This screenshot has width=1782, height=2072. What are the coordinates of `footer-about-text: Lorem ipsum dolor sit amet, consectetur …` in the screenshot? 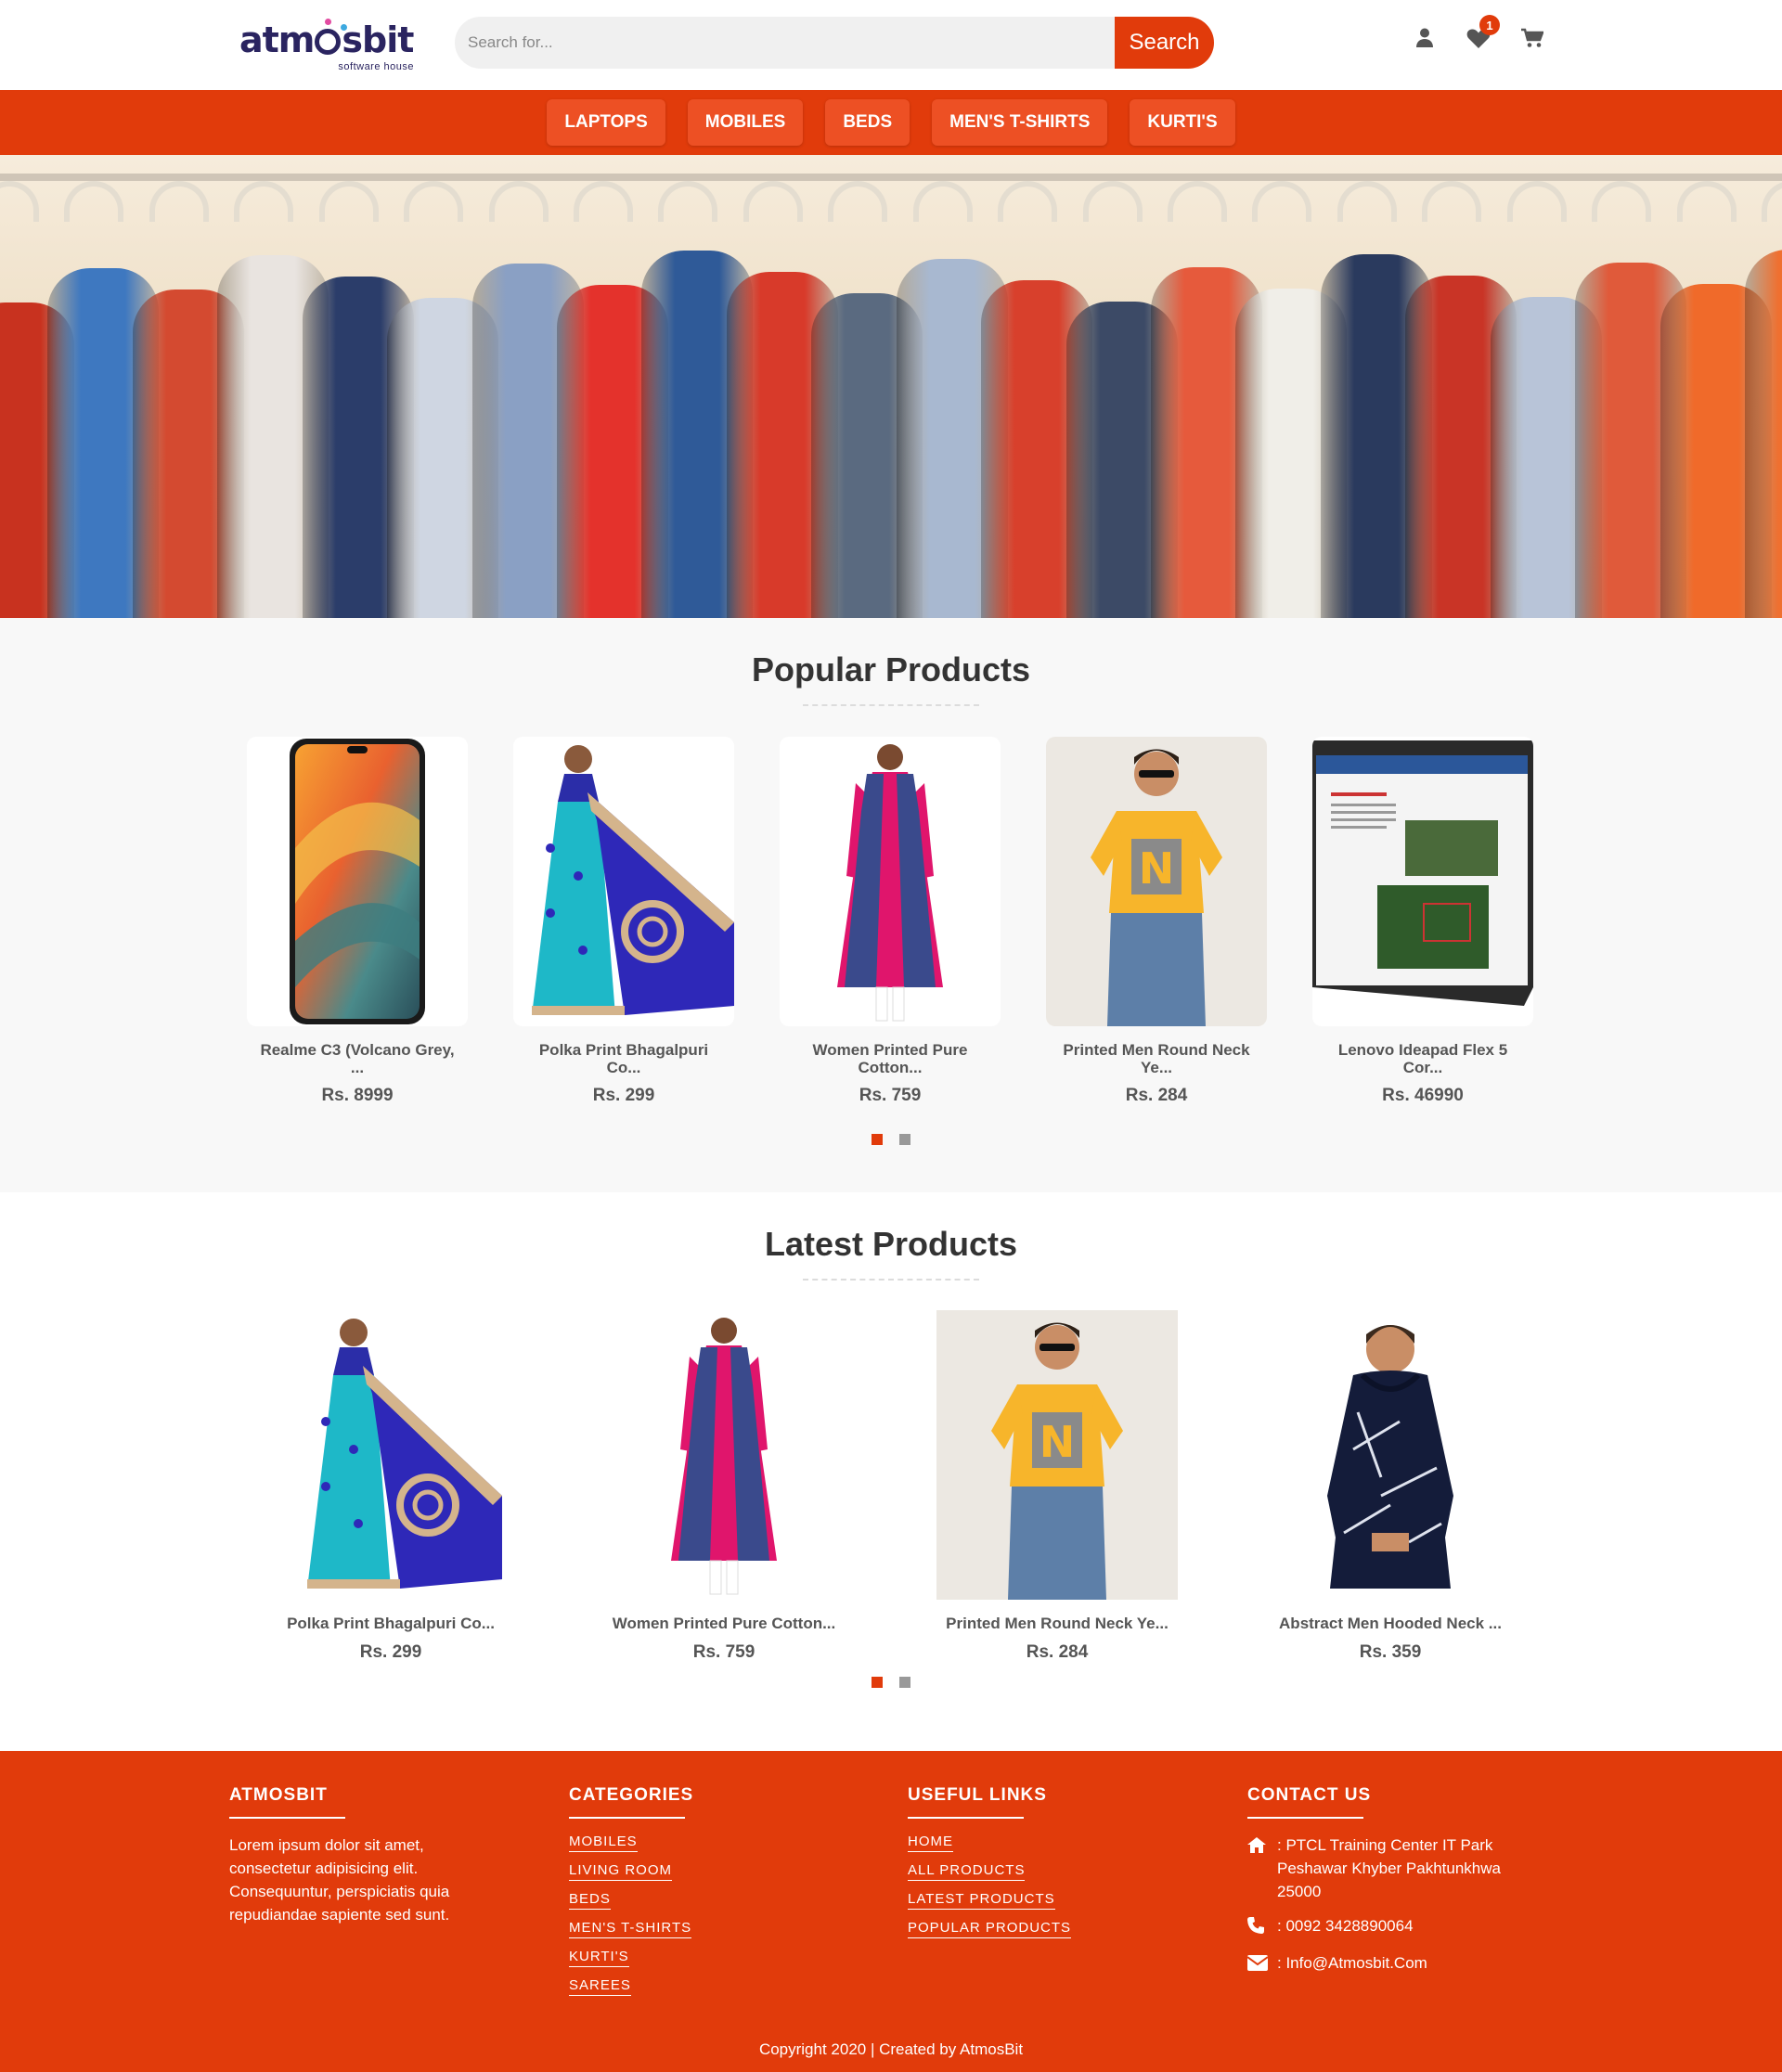 It's located at (339, 1880).